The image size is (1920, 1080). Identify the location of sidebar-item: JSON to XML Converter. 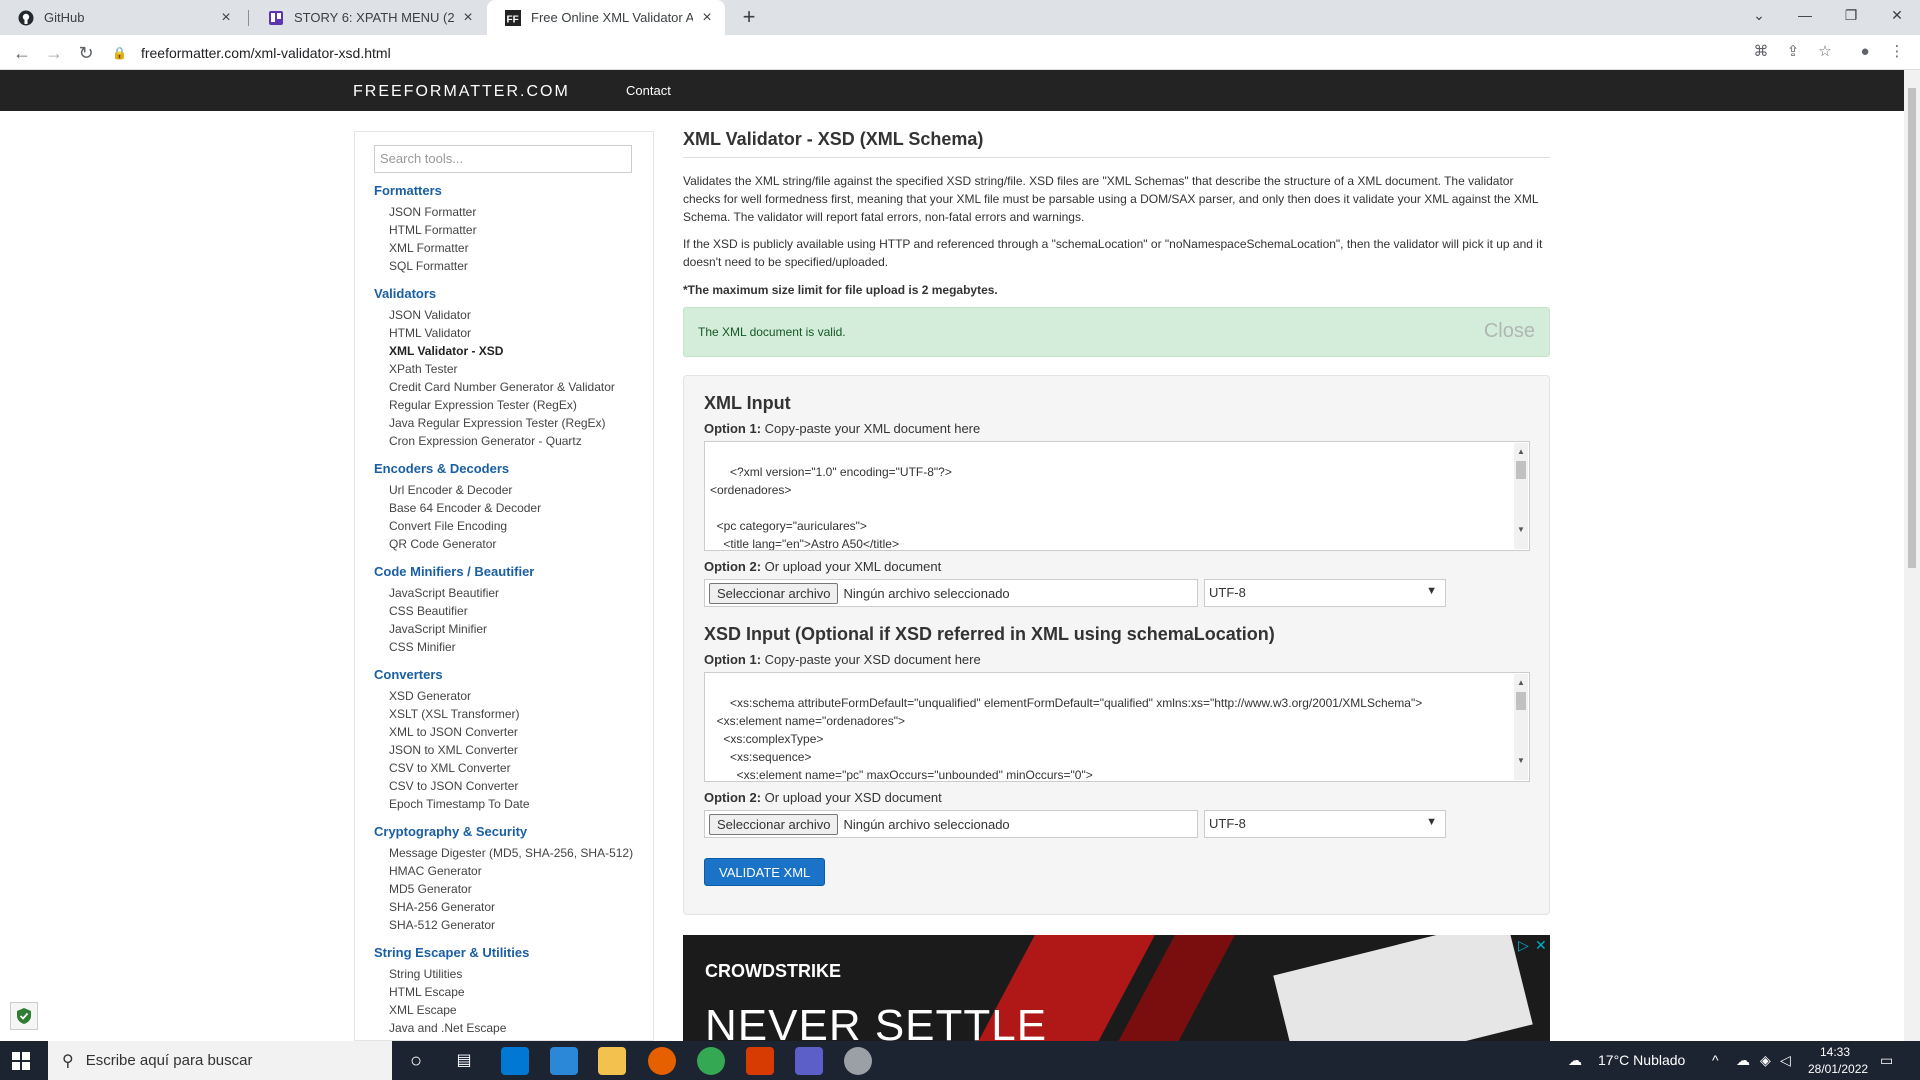
(453, 750).